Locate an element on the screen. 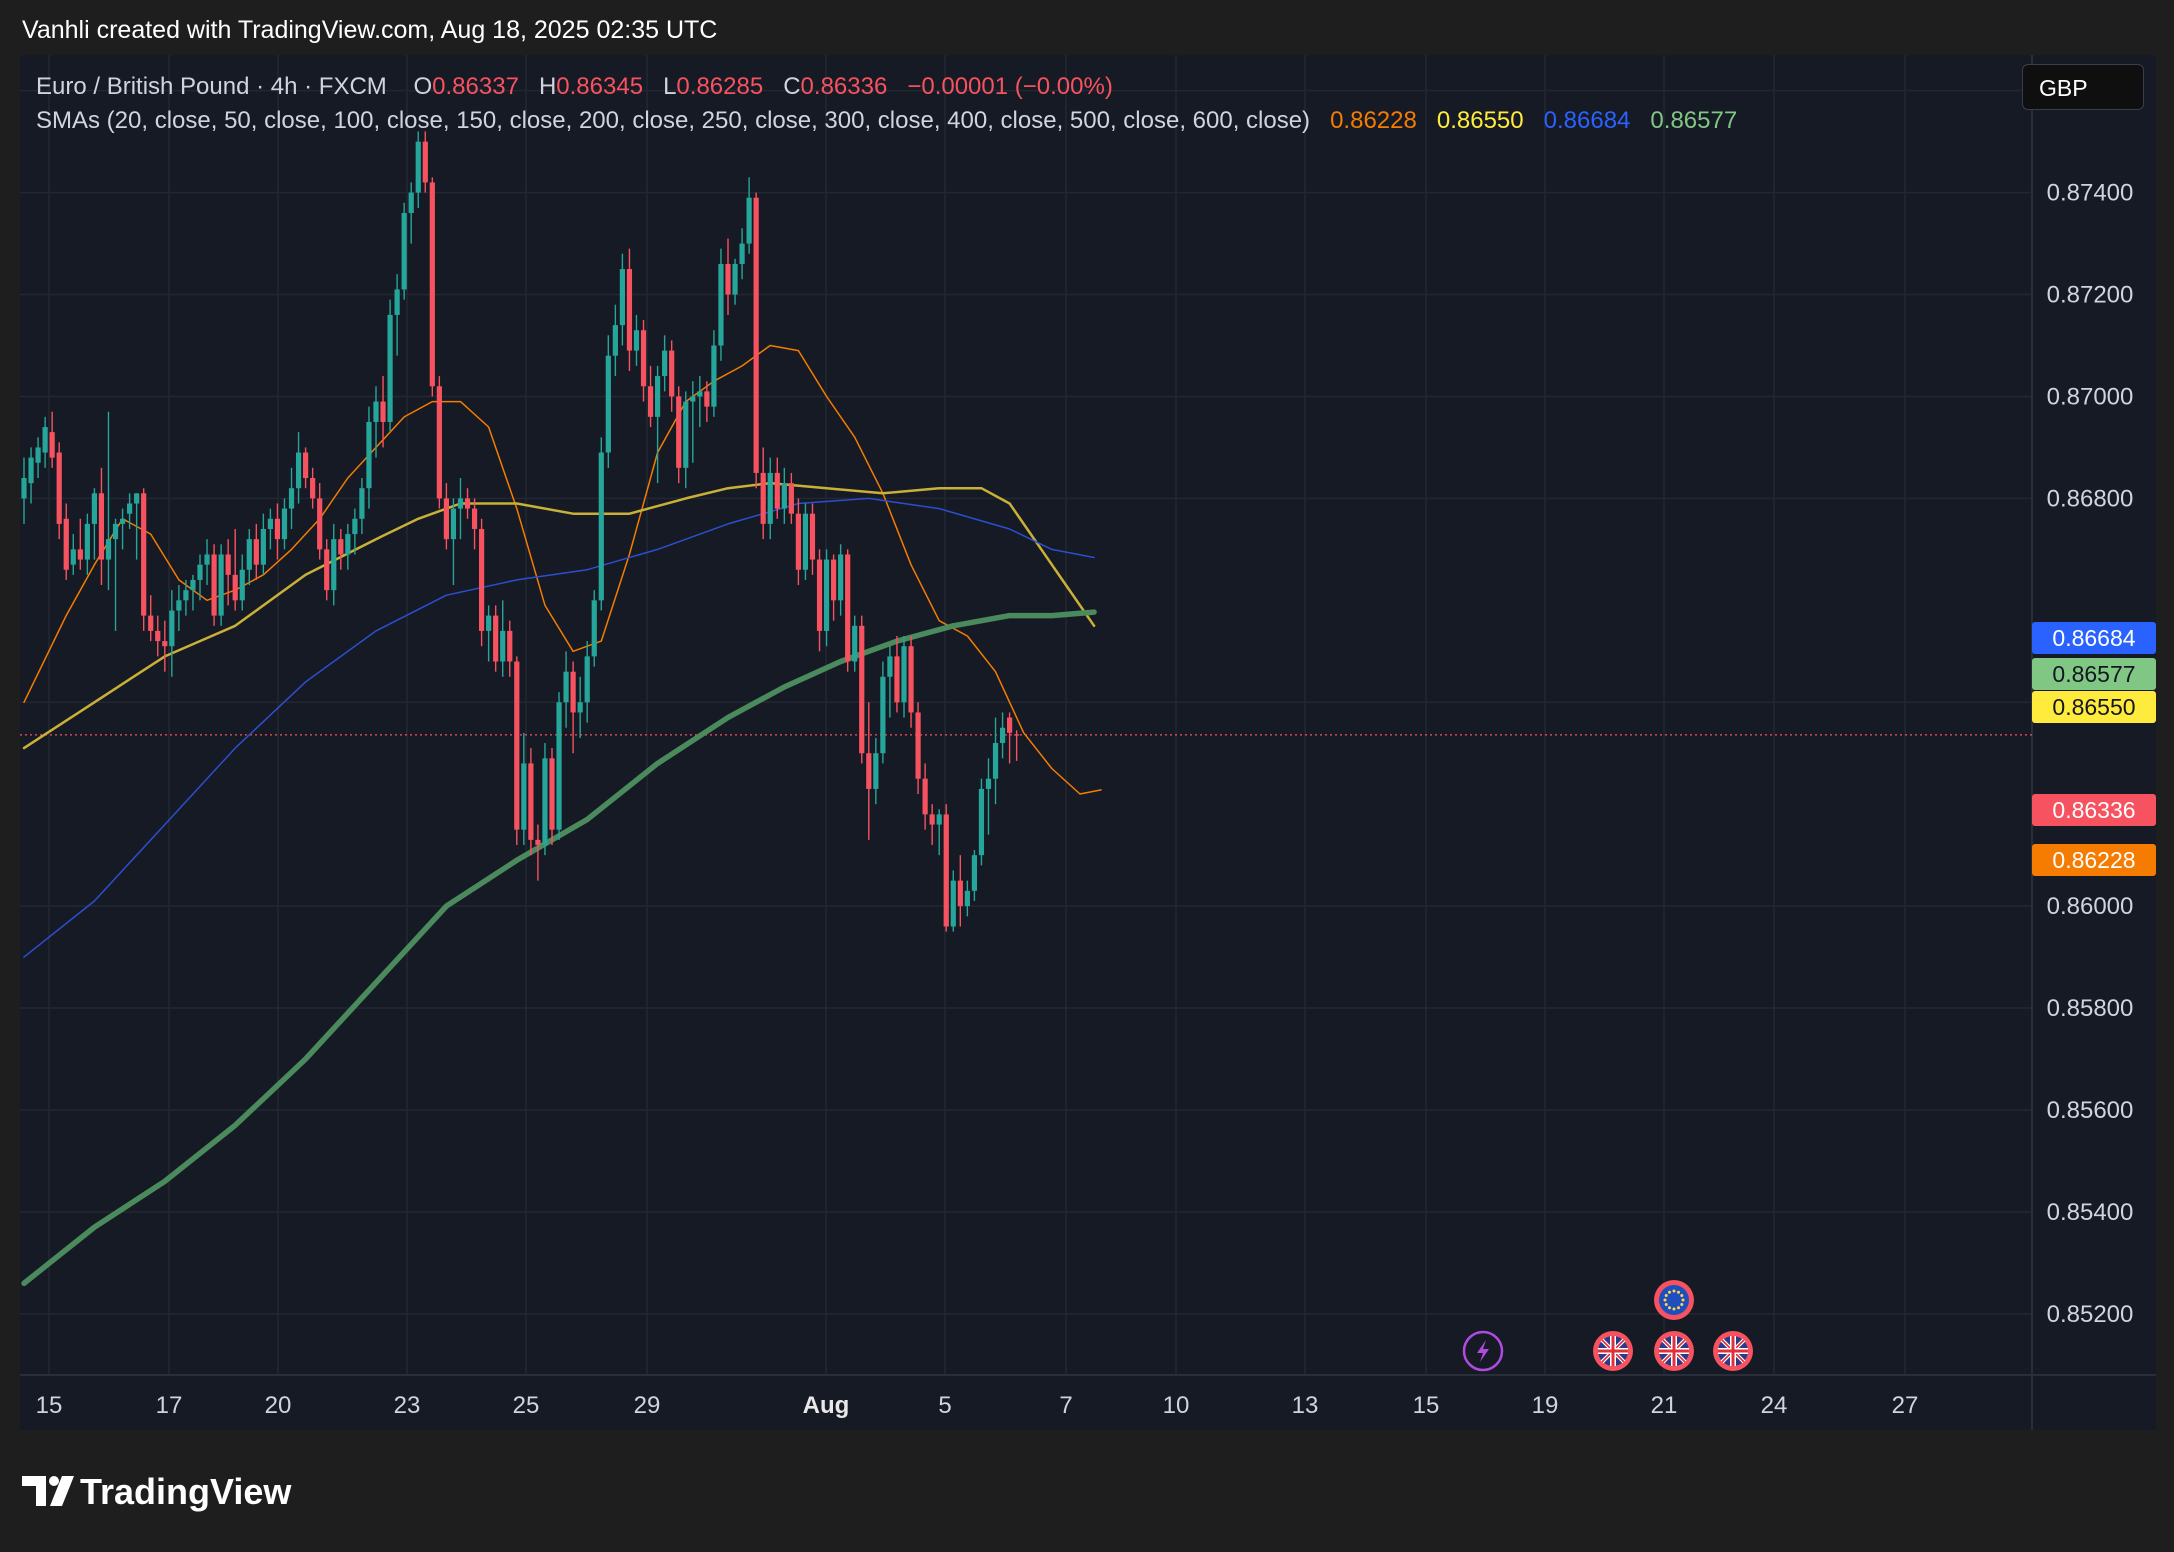 This screenshot has width=2174, height=1552. lightning-icon is located at coordinates (1483, 1351).